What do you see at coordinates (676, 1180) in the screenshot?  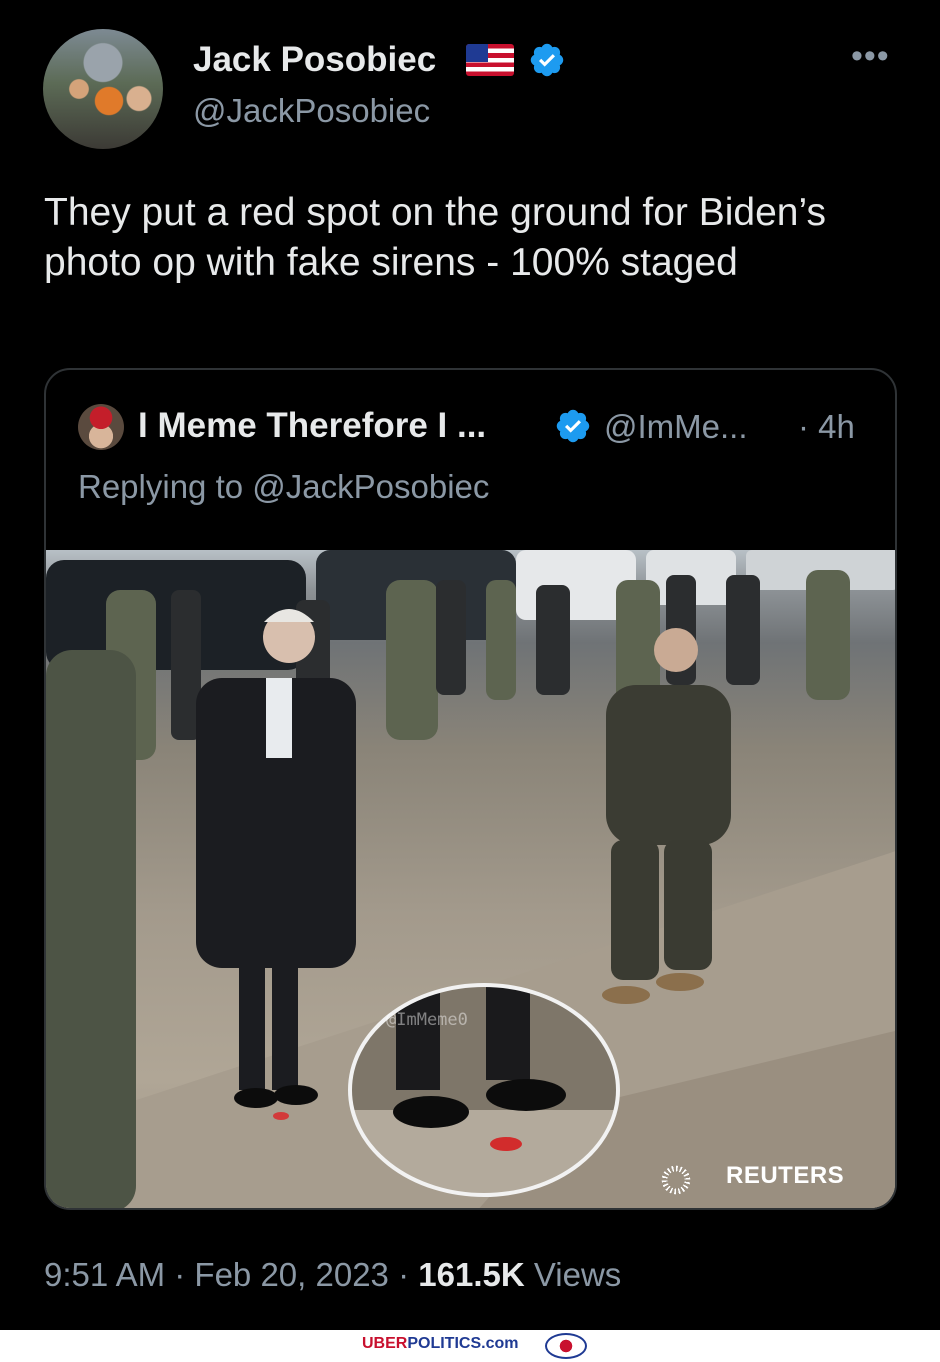 I see `reuters-logo-icon` at bounding box center [676, 1180].